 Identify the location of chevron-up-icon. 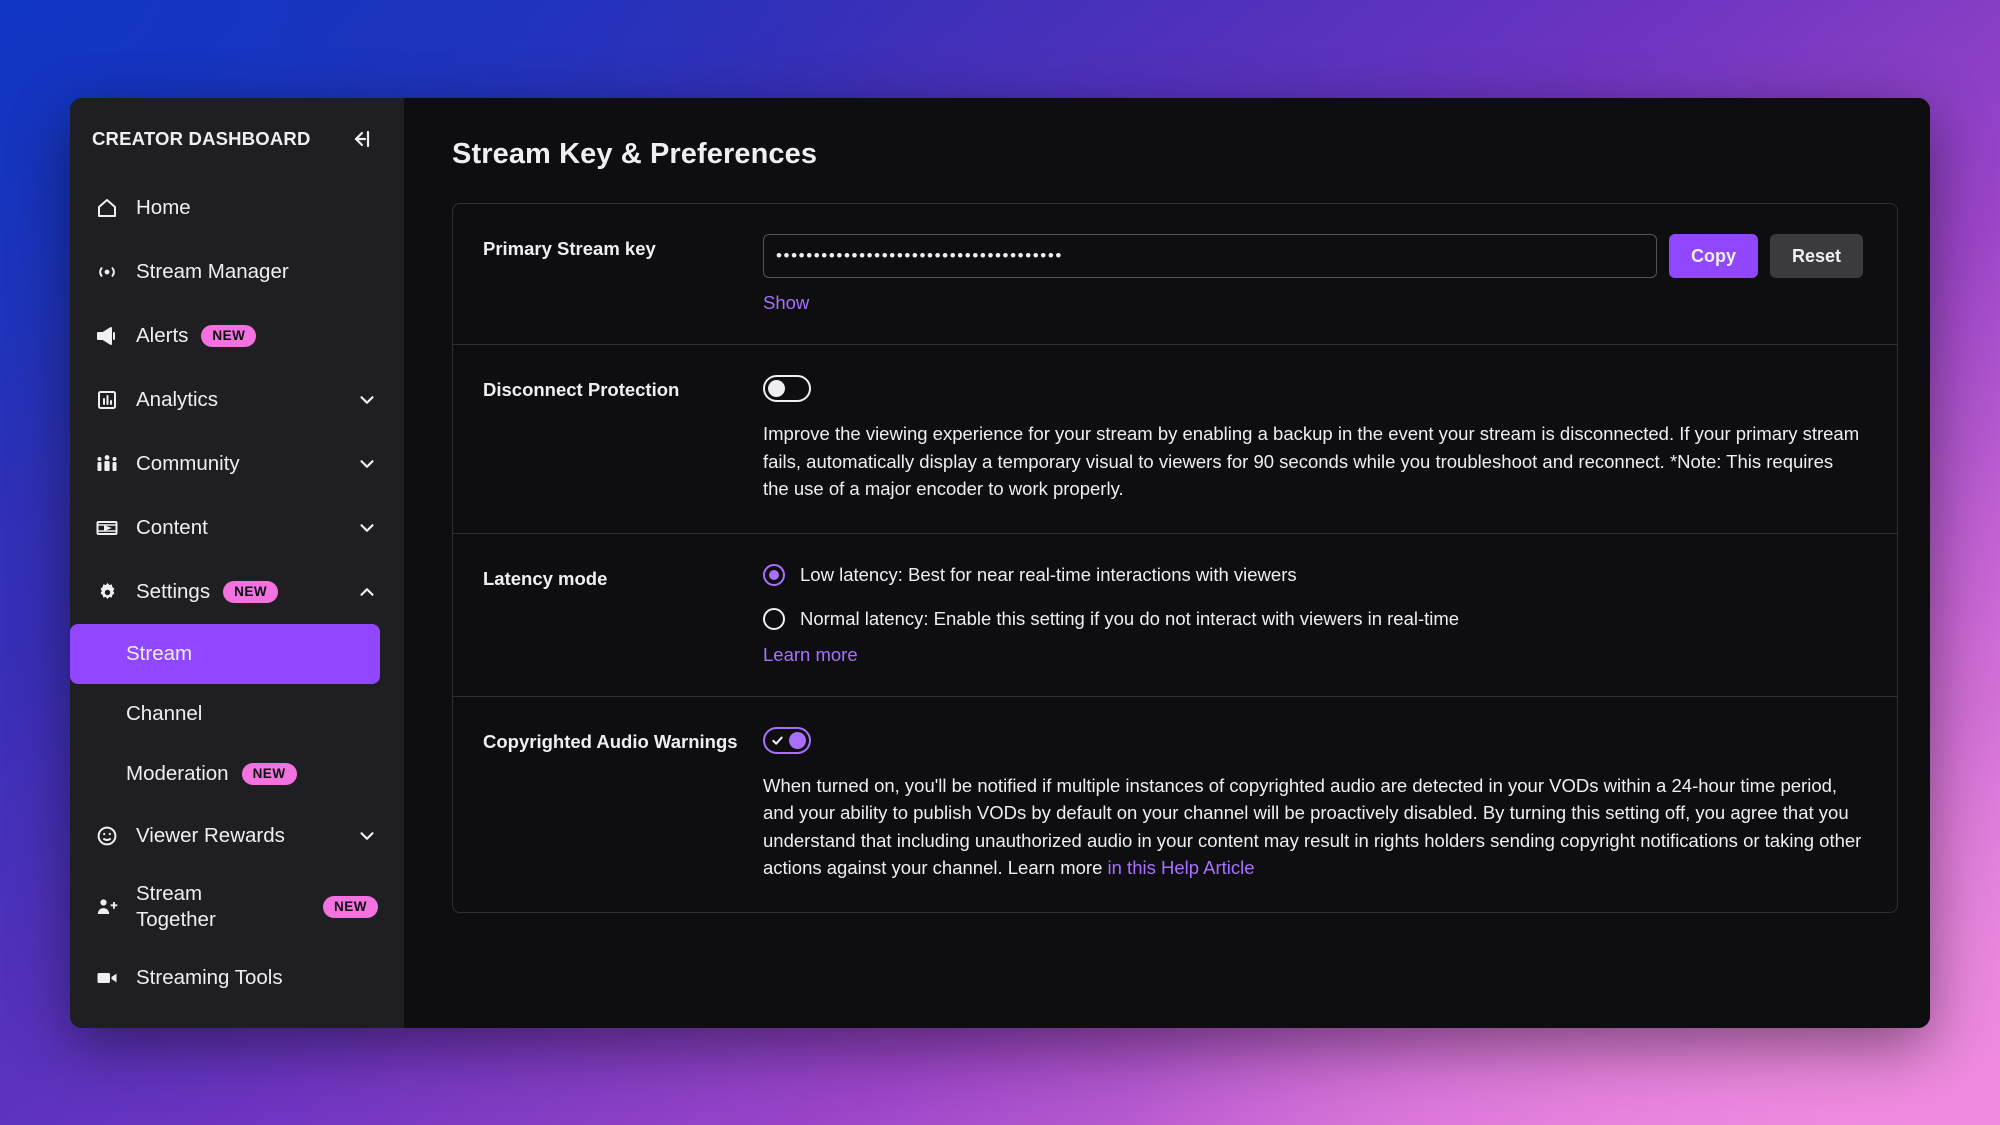
(367, 592).